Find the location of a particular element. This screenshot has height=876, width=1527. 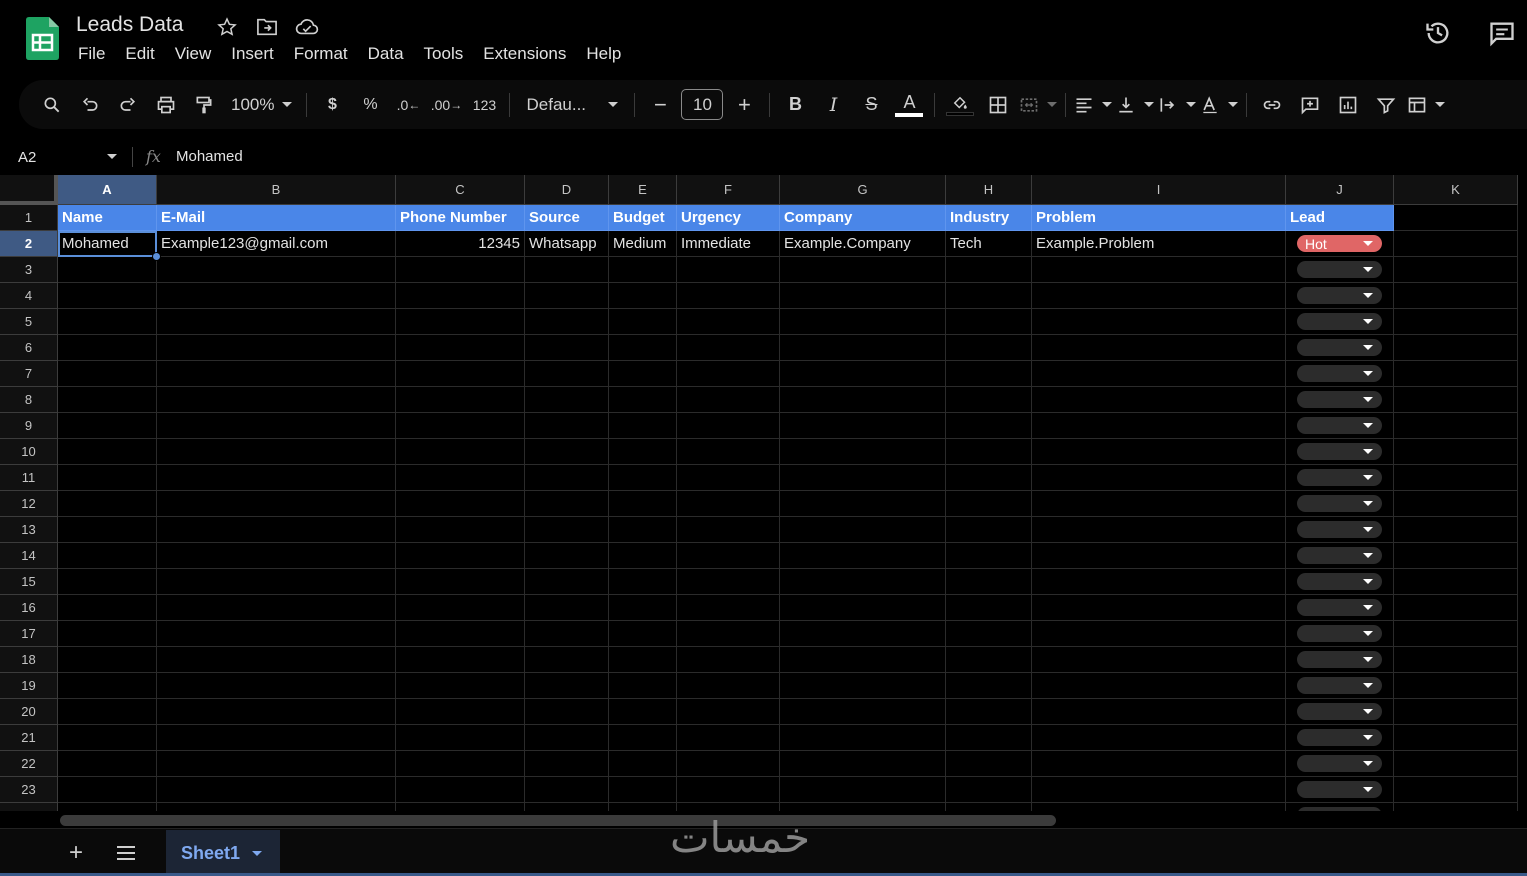

cell-d11 is located at coordinates (567, 478).